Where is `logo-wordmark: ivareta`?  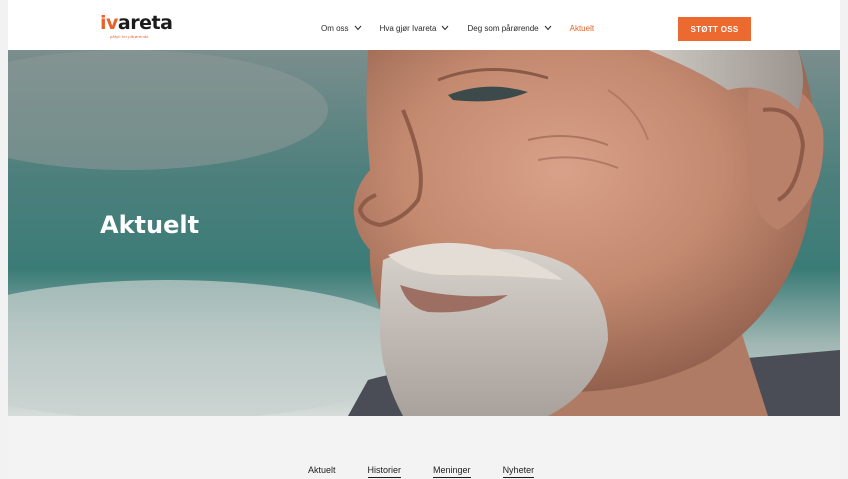
logo-wordmark: ivareta is located at coordinates (136, 23).